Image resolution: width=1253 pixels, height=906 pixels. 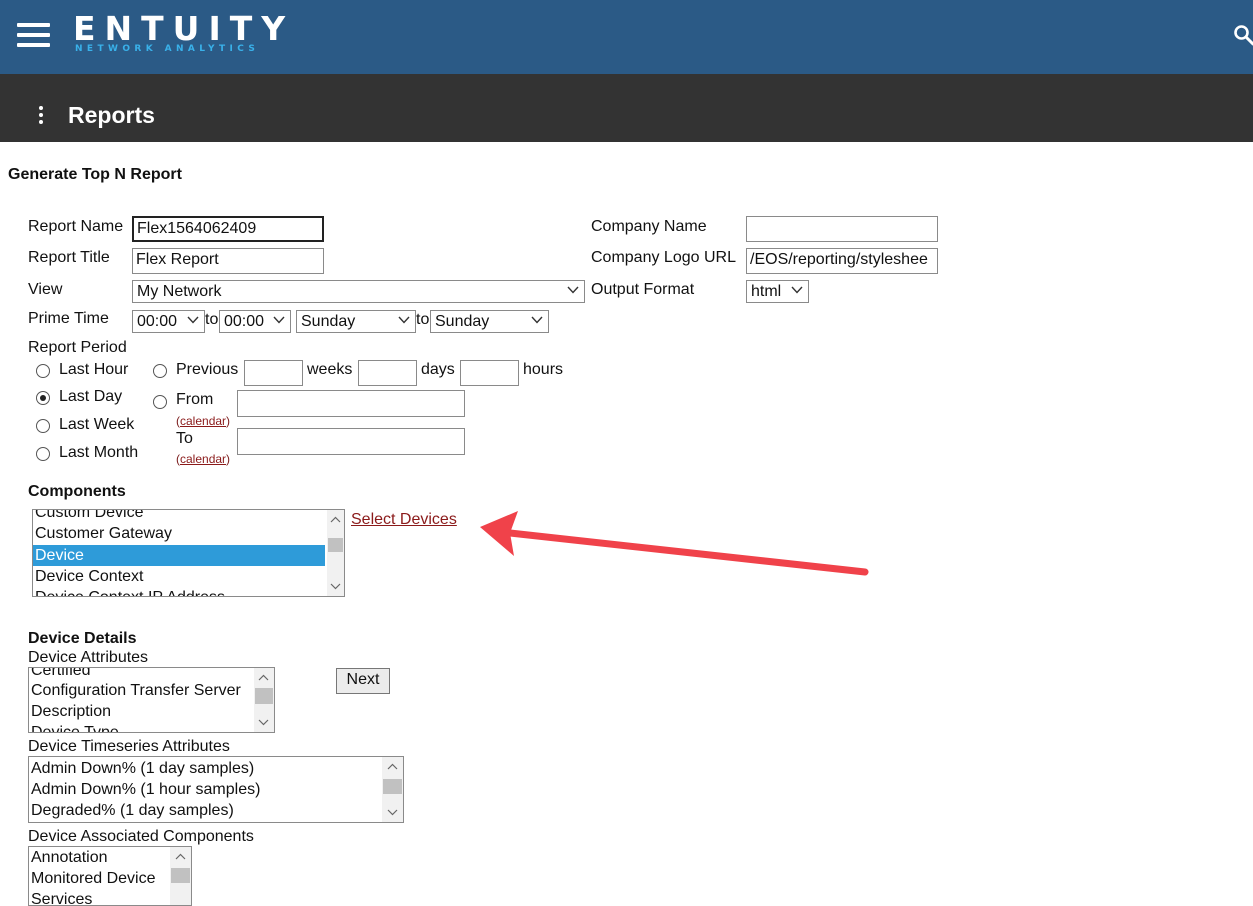 I want to click on list-item: Admin Down% (1 day samples), so click(x=142, y=768).